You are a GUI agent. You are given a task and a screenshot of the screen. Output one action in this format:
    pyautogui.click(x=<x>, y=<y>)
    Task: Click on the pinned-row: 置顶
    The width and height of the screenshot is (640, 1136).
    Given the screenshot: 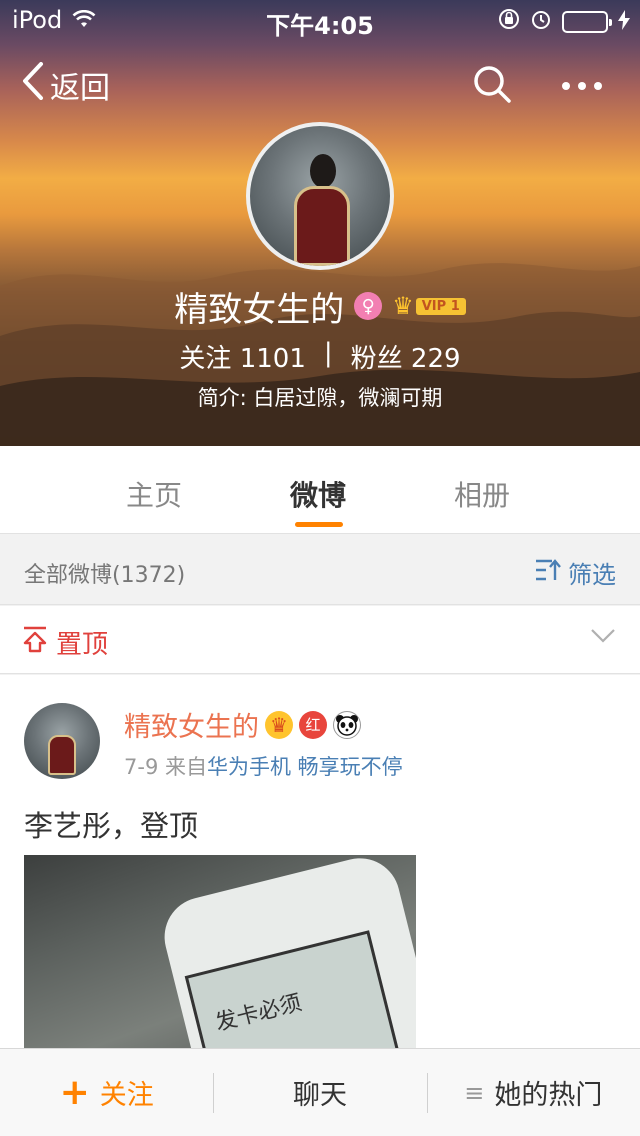 What is the action you would take?
    pyautogui.click(x=320, y=640)
    